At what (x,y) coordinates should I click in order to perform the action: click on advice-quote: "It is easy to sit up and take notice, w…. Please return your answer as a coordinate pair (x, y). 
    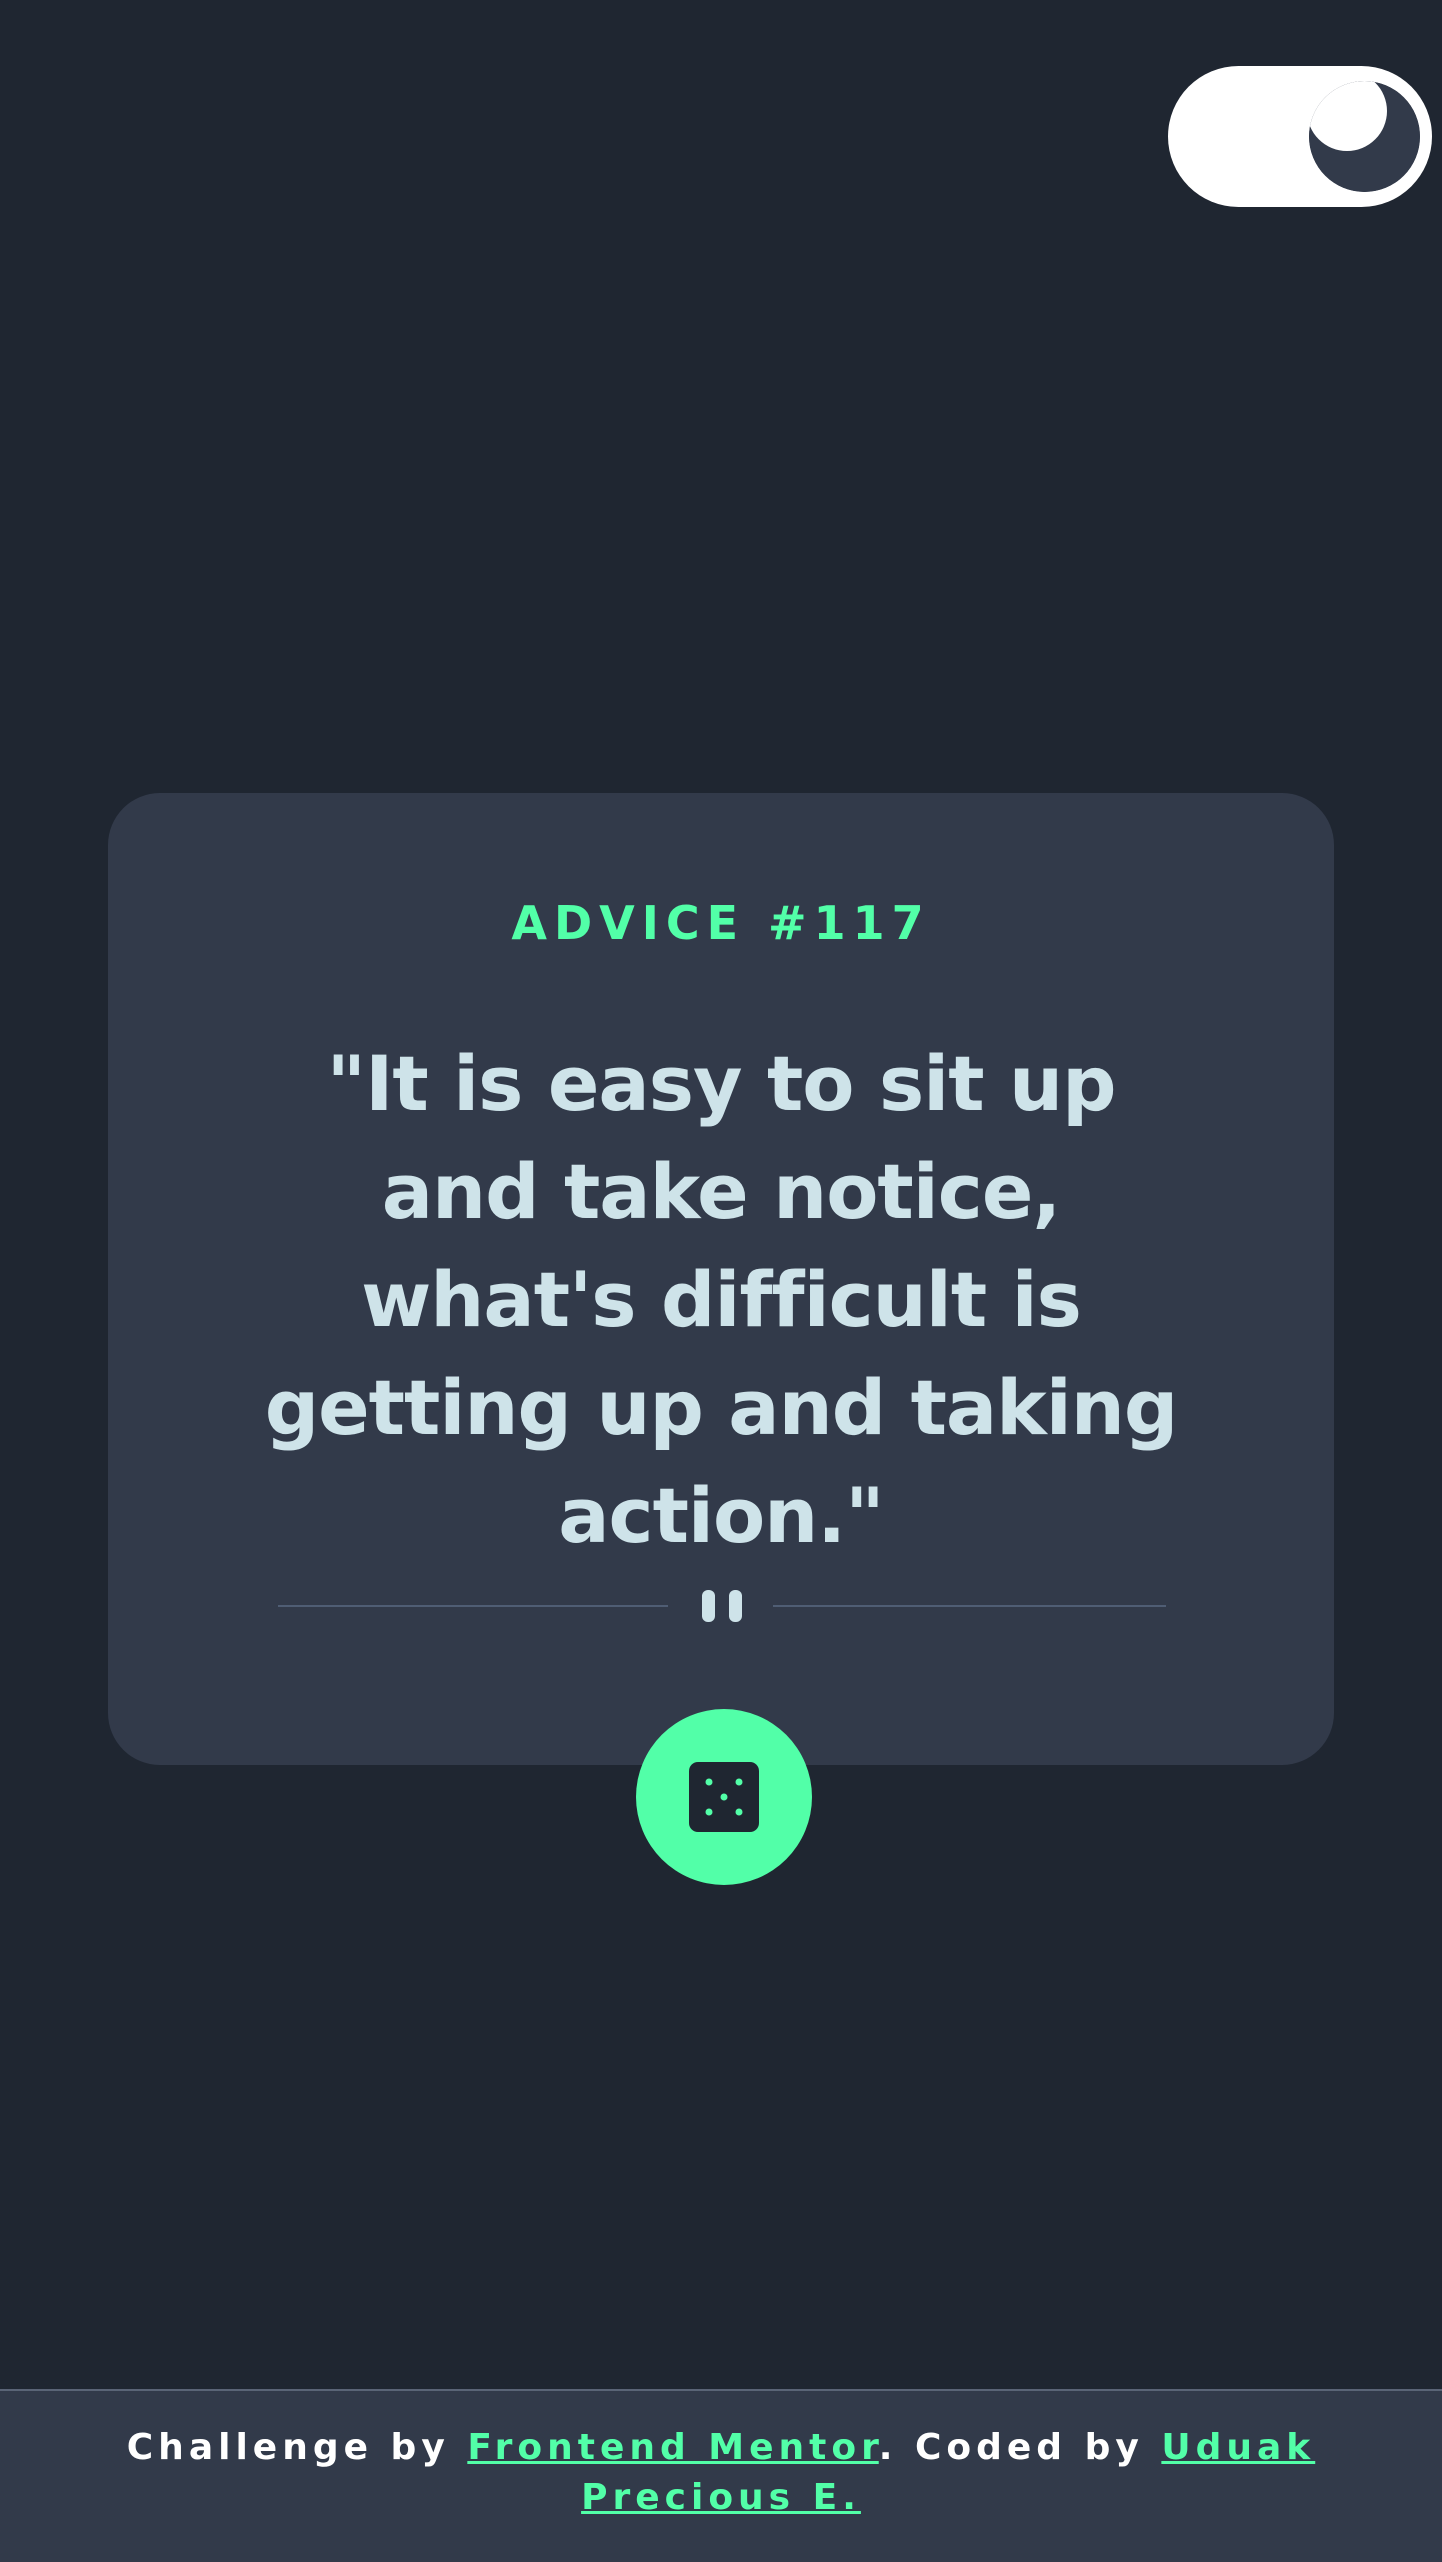
    Looking at the image, I should click on (721, 1299).